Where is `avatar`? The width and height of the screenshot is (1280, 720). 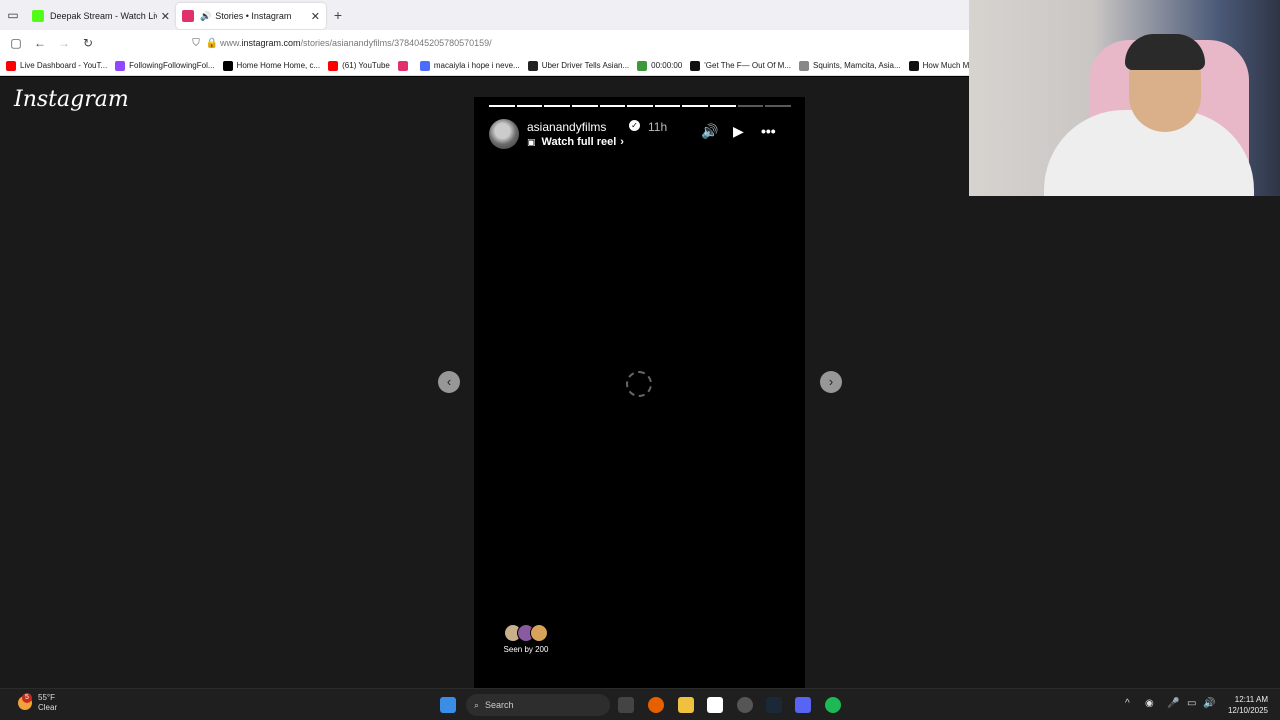
avatar is located at coordinates (504, 134).